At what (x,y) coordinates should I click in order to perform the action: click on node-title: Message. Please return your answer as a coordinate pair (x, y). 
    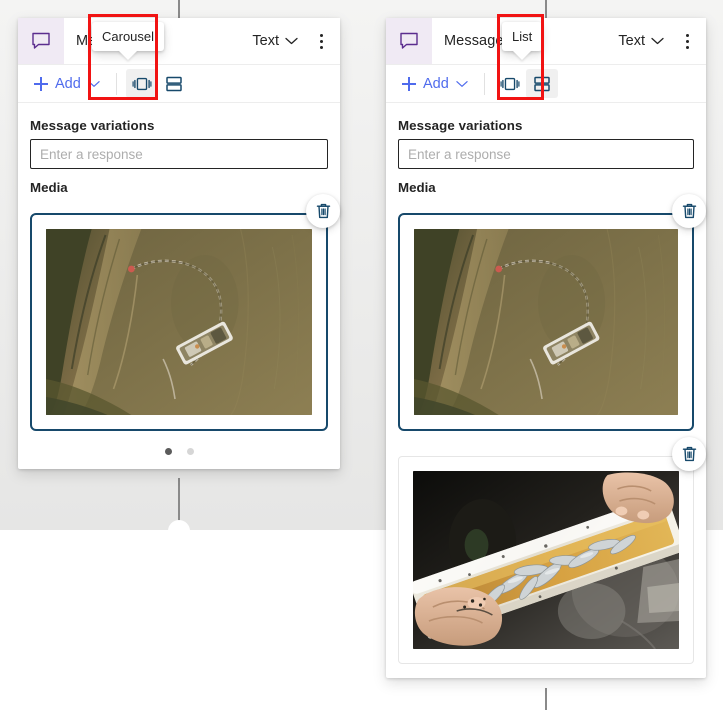
    Looking at the image, I should click on (474, 41).